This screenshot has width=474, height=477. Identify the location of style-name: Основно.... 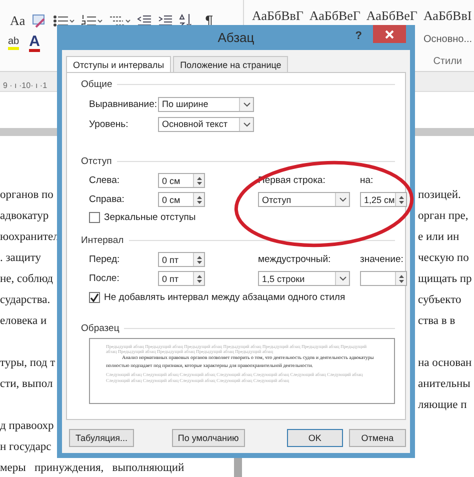
(447, 39).